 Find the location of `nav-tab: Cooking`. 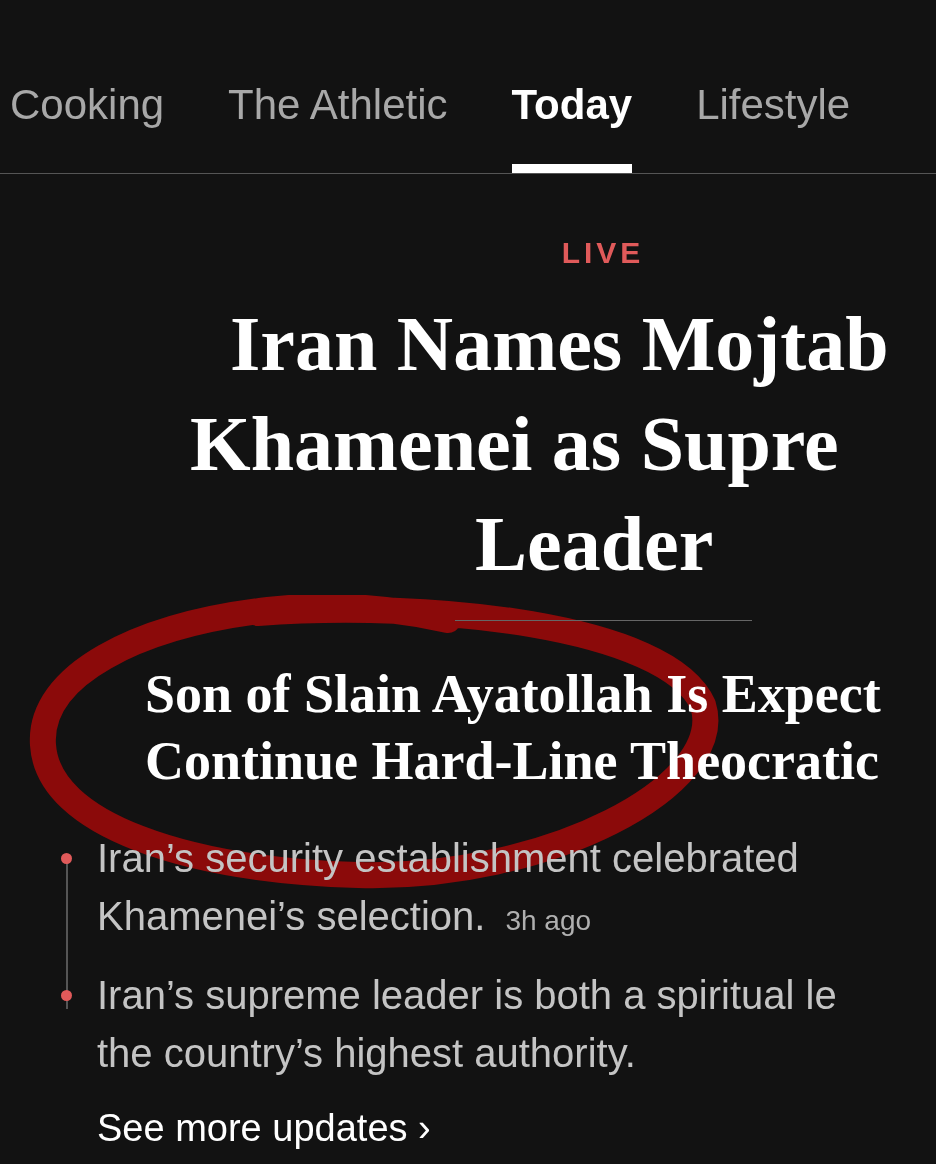

nav-tab: Cooking is located at coordinates (87, 86).